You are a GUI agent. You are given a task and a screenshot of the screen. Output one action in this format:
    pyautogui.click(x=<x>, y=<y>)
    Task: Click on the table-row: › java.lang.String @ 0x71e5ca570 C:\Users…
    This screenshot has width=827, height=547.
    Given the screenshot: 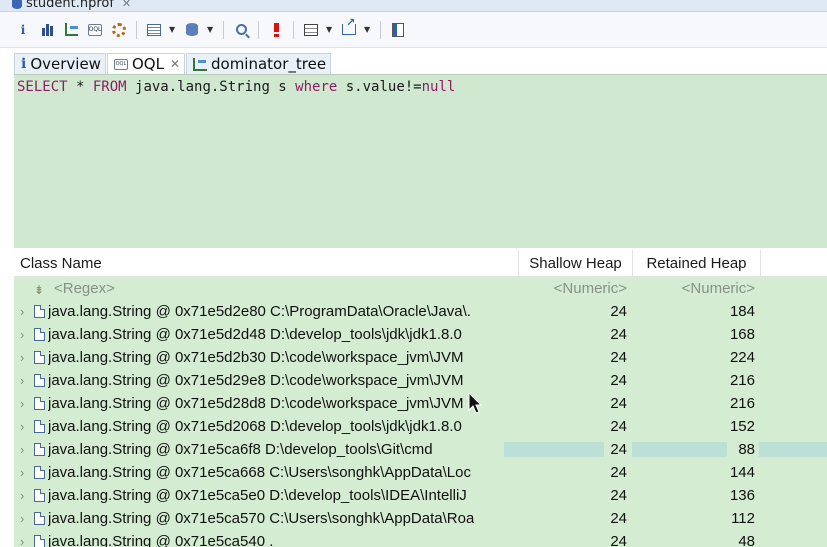 What is the action you would take?
    pyautogui.click(x=420, y=518)
    